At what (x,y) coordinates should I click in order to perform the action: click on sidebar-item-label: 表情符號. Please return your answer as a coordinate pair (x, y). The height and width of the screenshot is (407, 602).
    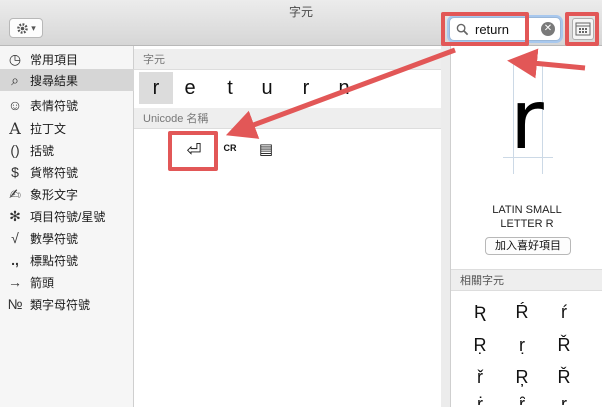
    Looking at the image, I should click on (54, 105).